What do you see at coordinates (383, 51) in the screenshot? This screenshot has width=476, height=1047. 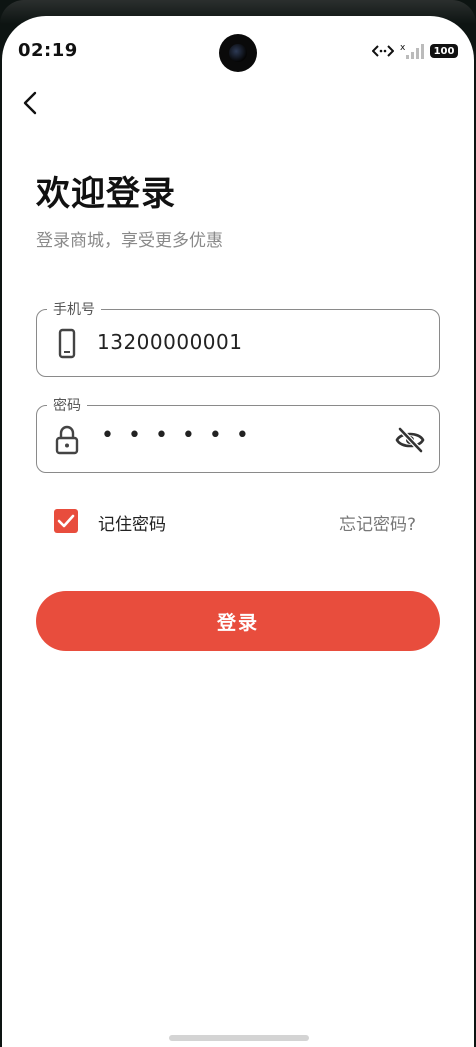 I see `data-transfer-icon` at bounding box center [383, 51].